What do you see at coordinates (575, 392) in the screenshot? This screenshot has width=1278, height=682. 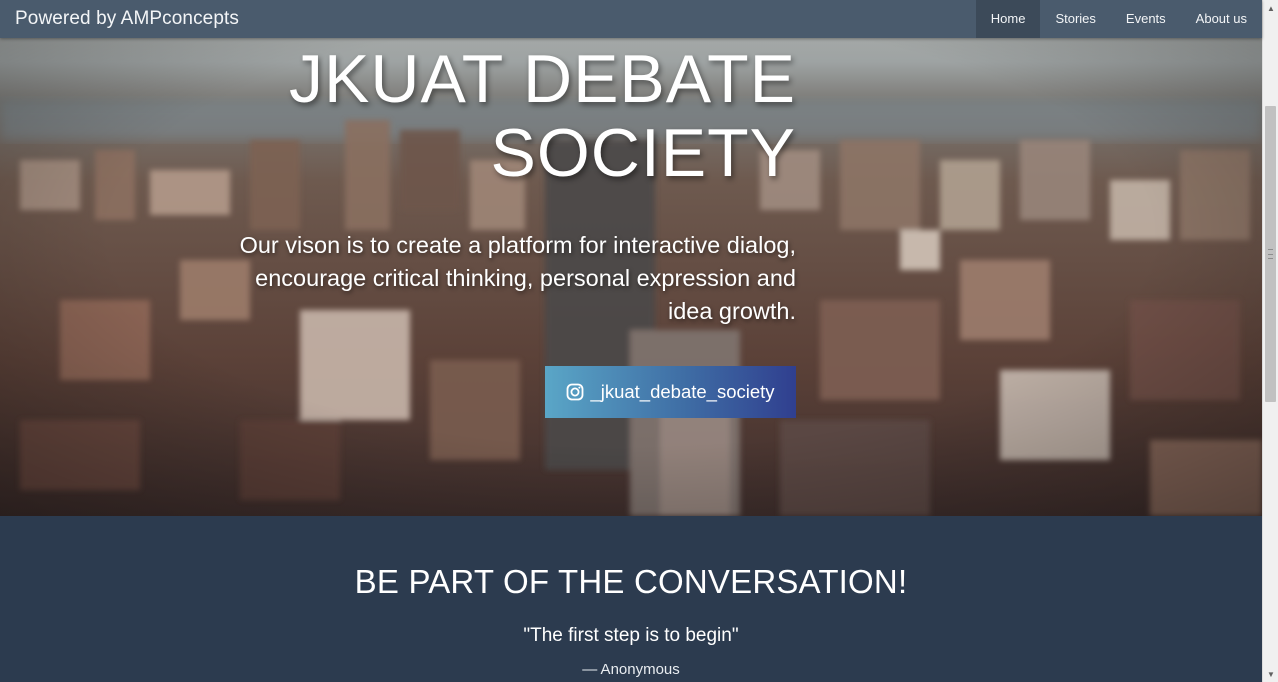 I see `instagram-icon` at bounding box center [575, 392].